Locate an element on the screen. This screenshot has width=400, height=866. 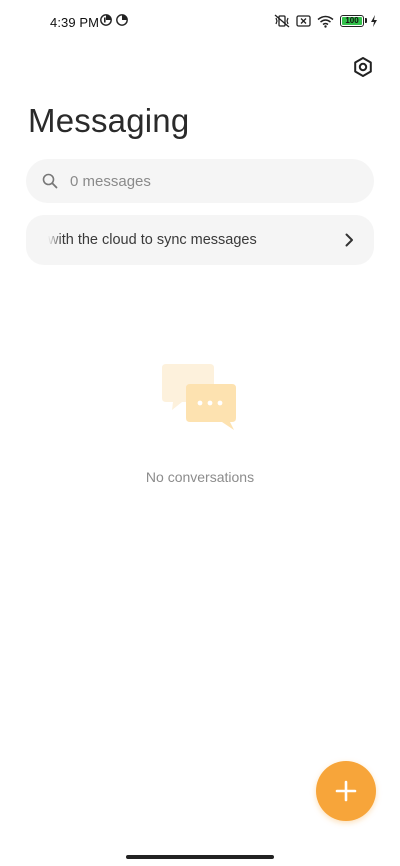
status-left-icons is located at coordinates (114, 20).